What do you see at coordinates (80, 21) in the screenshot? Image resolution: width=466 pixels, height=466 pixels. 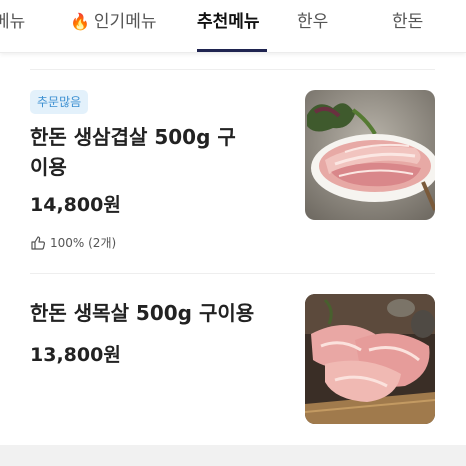 I see `fire-icon: 🔥` at bounding box center [80, 21].